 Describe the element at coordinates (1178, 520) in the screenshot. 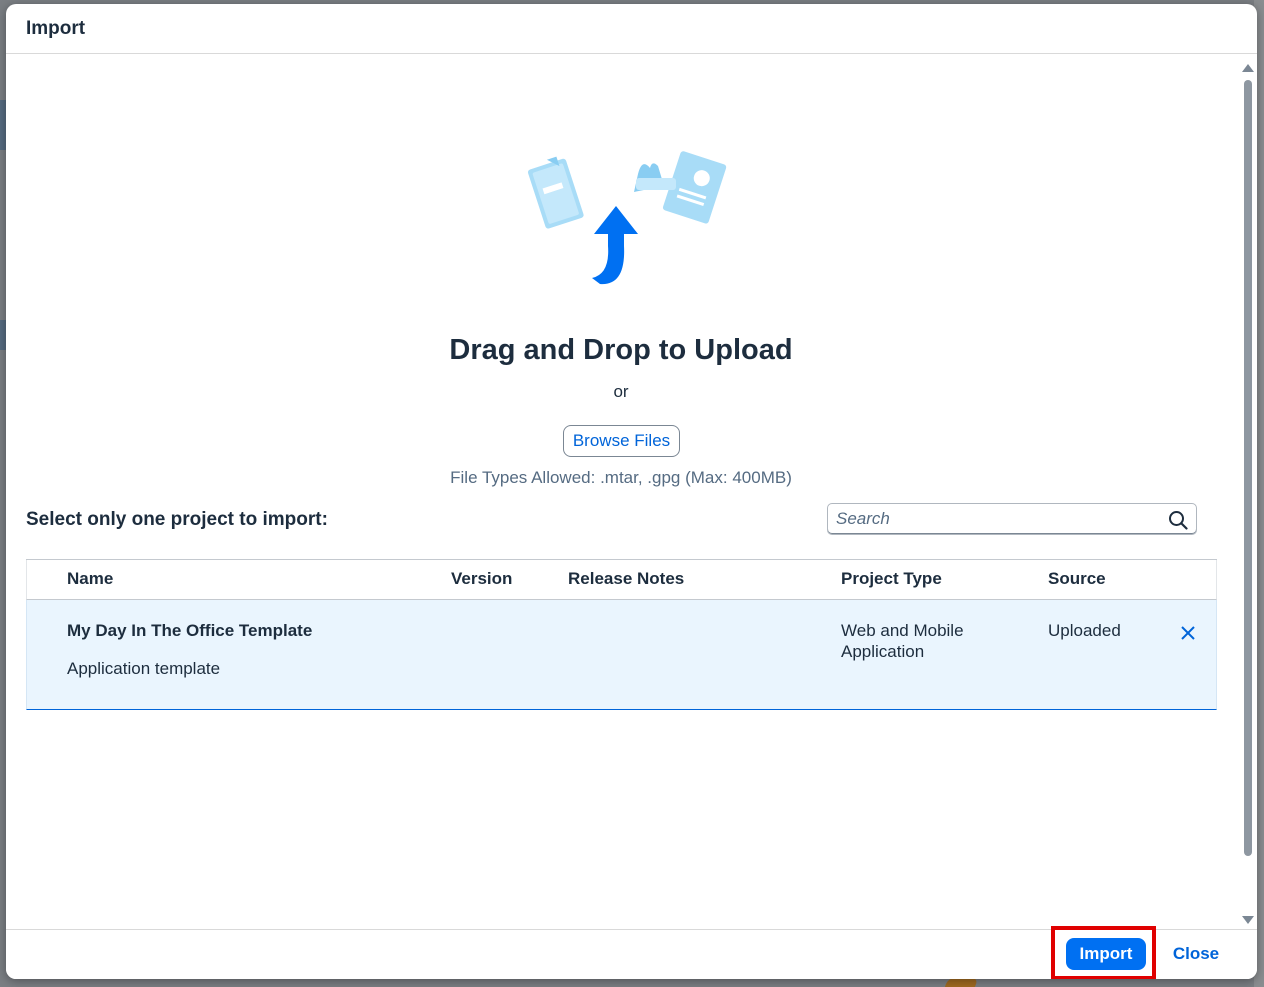

I see `search-icon` at that location.